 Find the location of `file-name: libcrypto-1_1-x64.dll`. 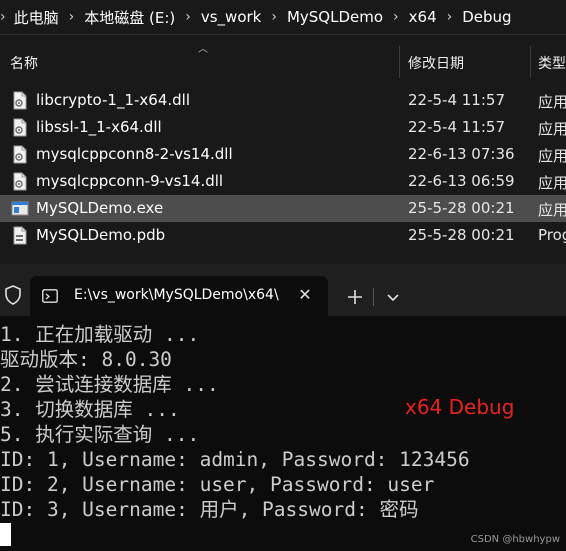

file-name: libcrypto-1_1-x64.dll is located at coordinates (113, 100).